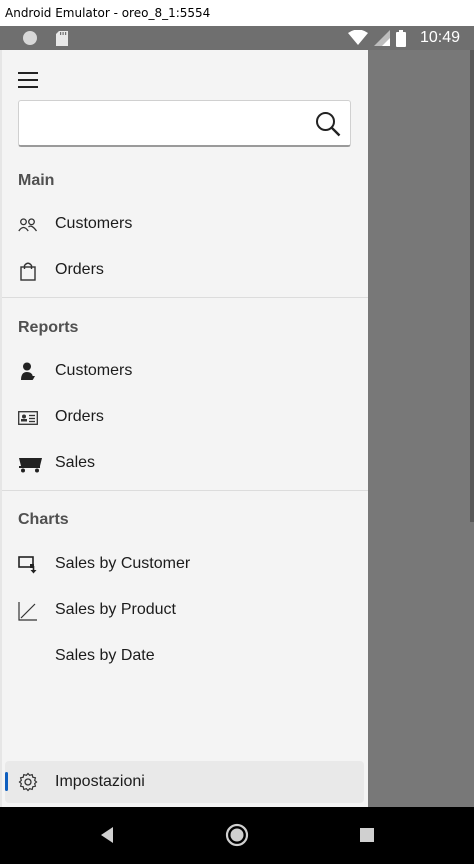 The width and height of the screenshot is (474, 864). I want to click on nav-item-reports-orders: Orders, so click(184, 418).